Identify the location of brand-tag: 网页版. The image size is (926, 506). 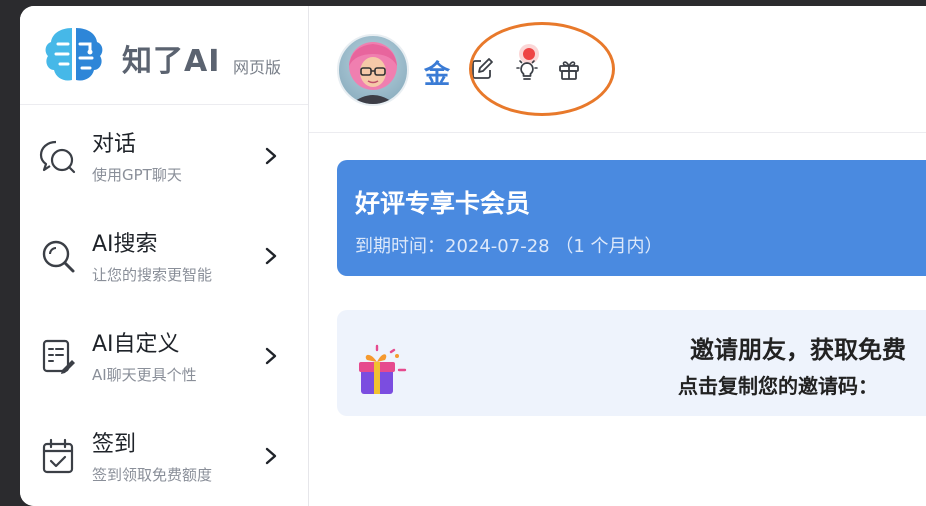
(257, 67).